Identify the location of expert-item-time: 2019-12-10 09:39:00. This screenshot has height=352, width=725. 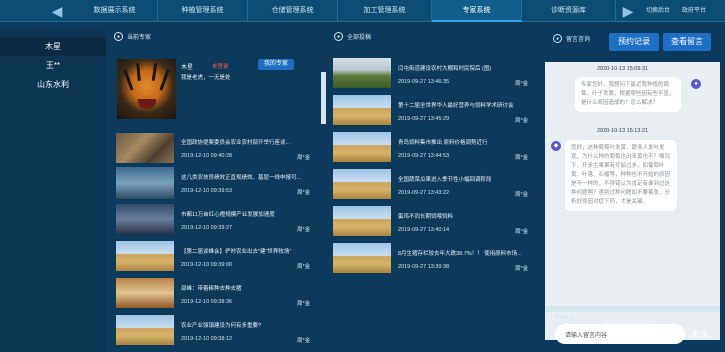
(207, 265).